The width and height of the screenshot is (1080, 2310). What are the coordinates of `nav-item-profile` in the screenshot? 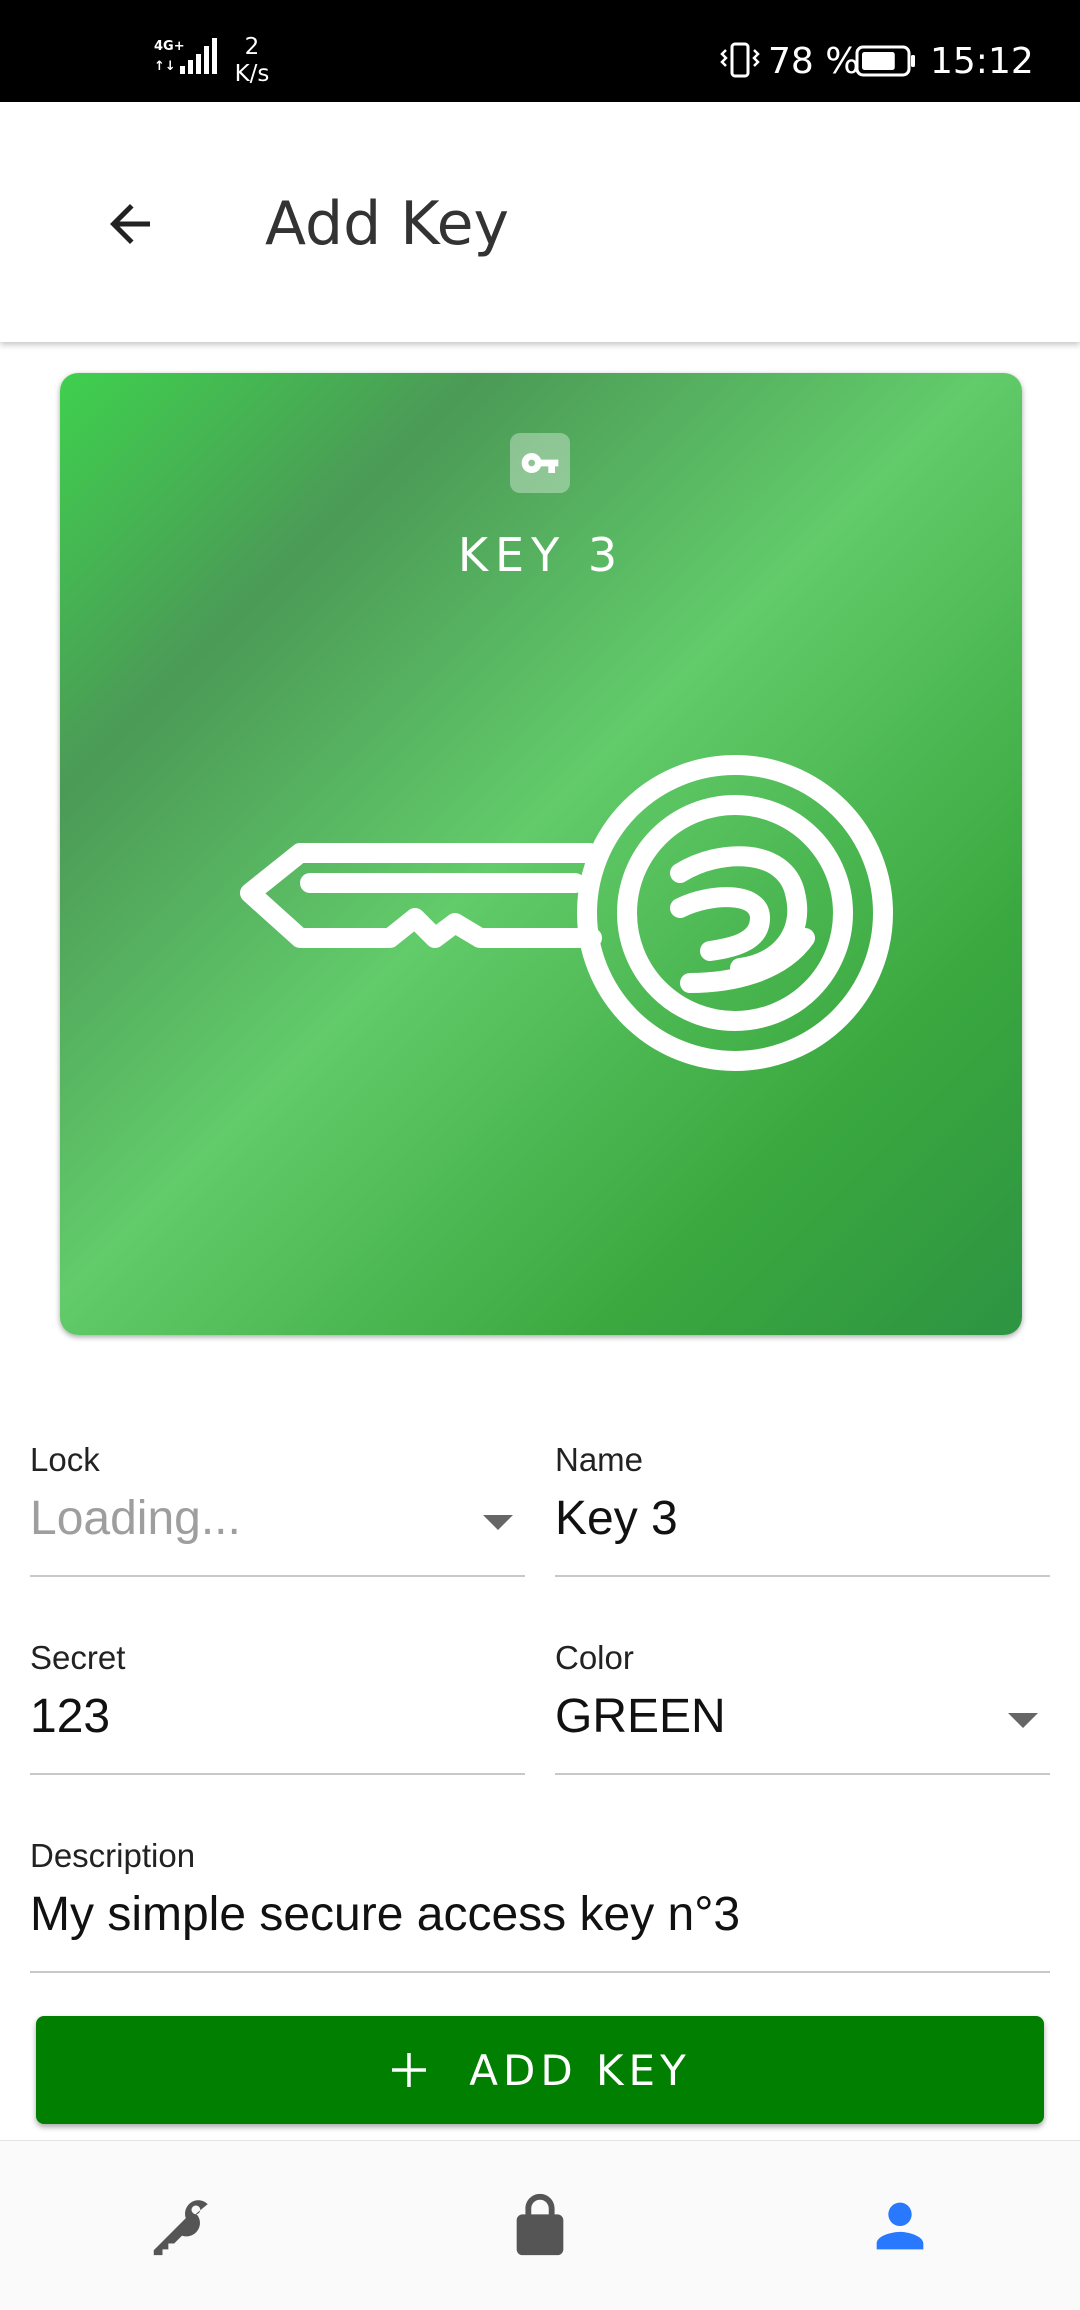 It's located at (900, 2225).